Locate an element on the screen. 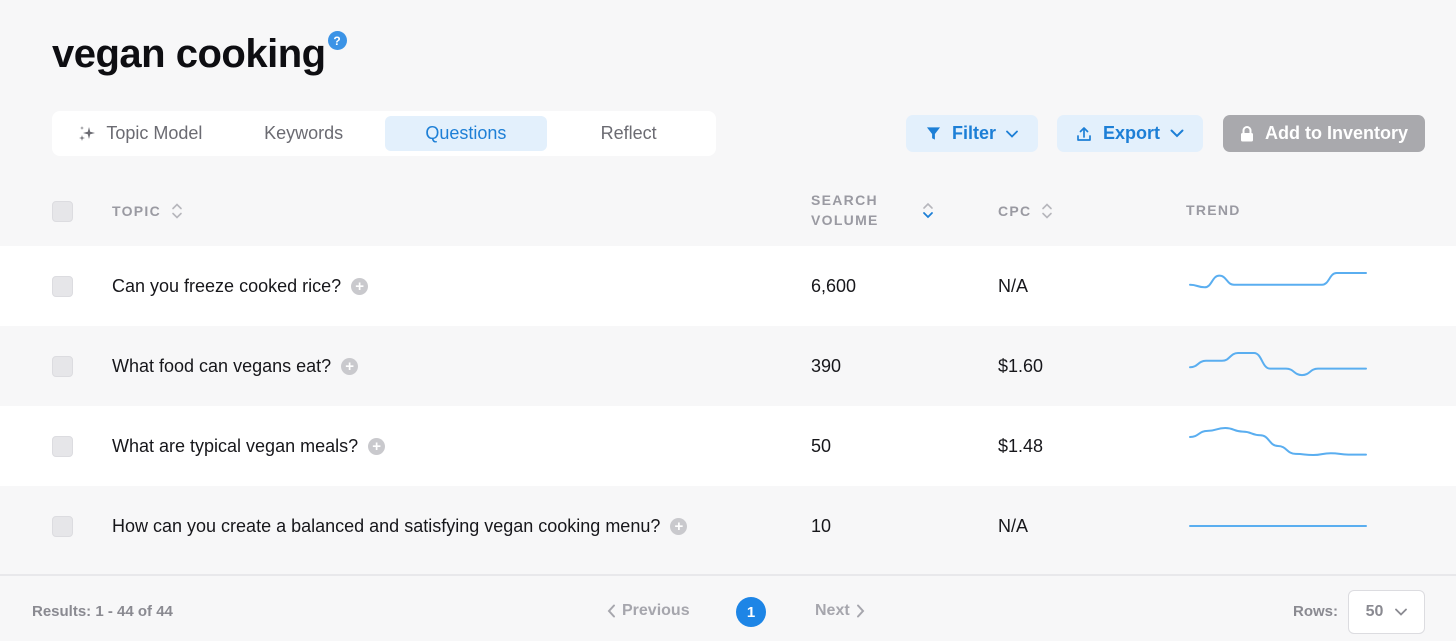  column-header-trend: TREND is located at coordinates (1213, 210).